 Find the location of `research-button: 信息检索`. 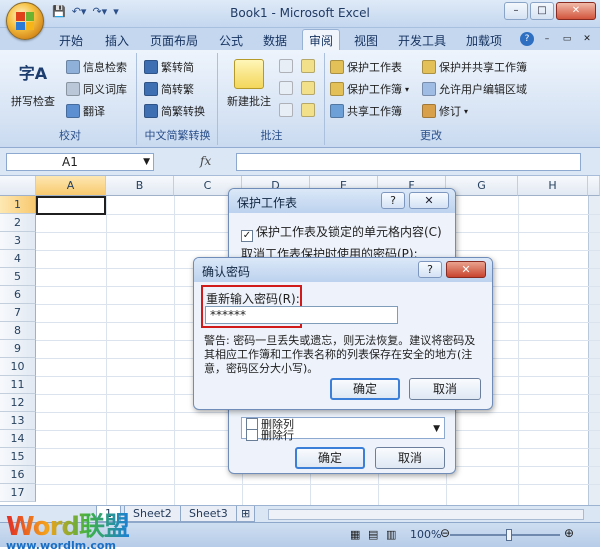

research-button: 信息检索 is located at coordinates (96, 67).